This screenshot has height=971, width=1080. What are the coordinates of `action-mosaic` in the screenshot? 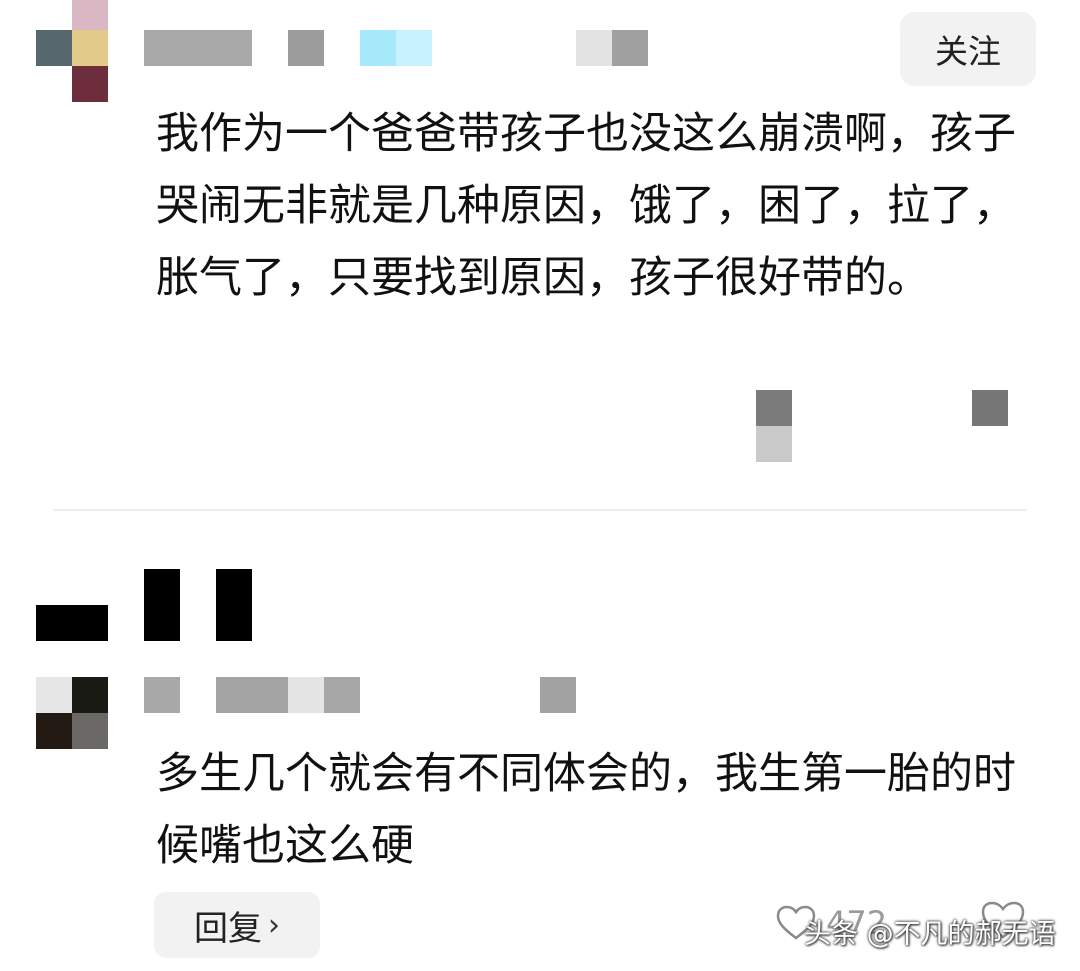 It's located at (882, 426).